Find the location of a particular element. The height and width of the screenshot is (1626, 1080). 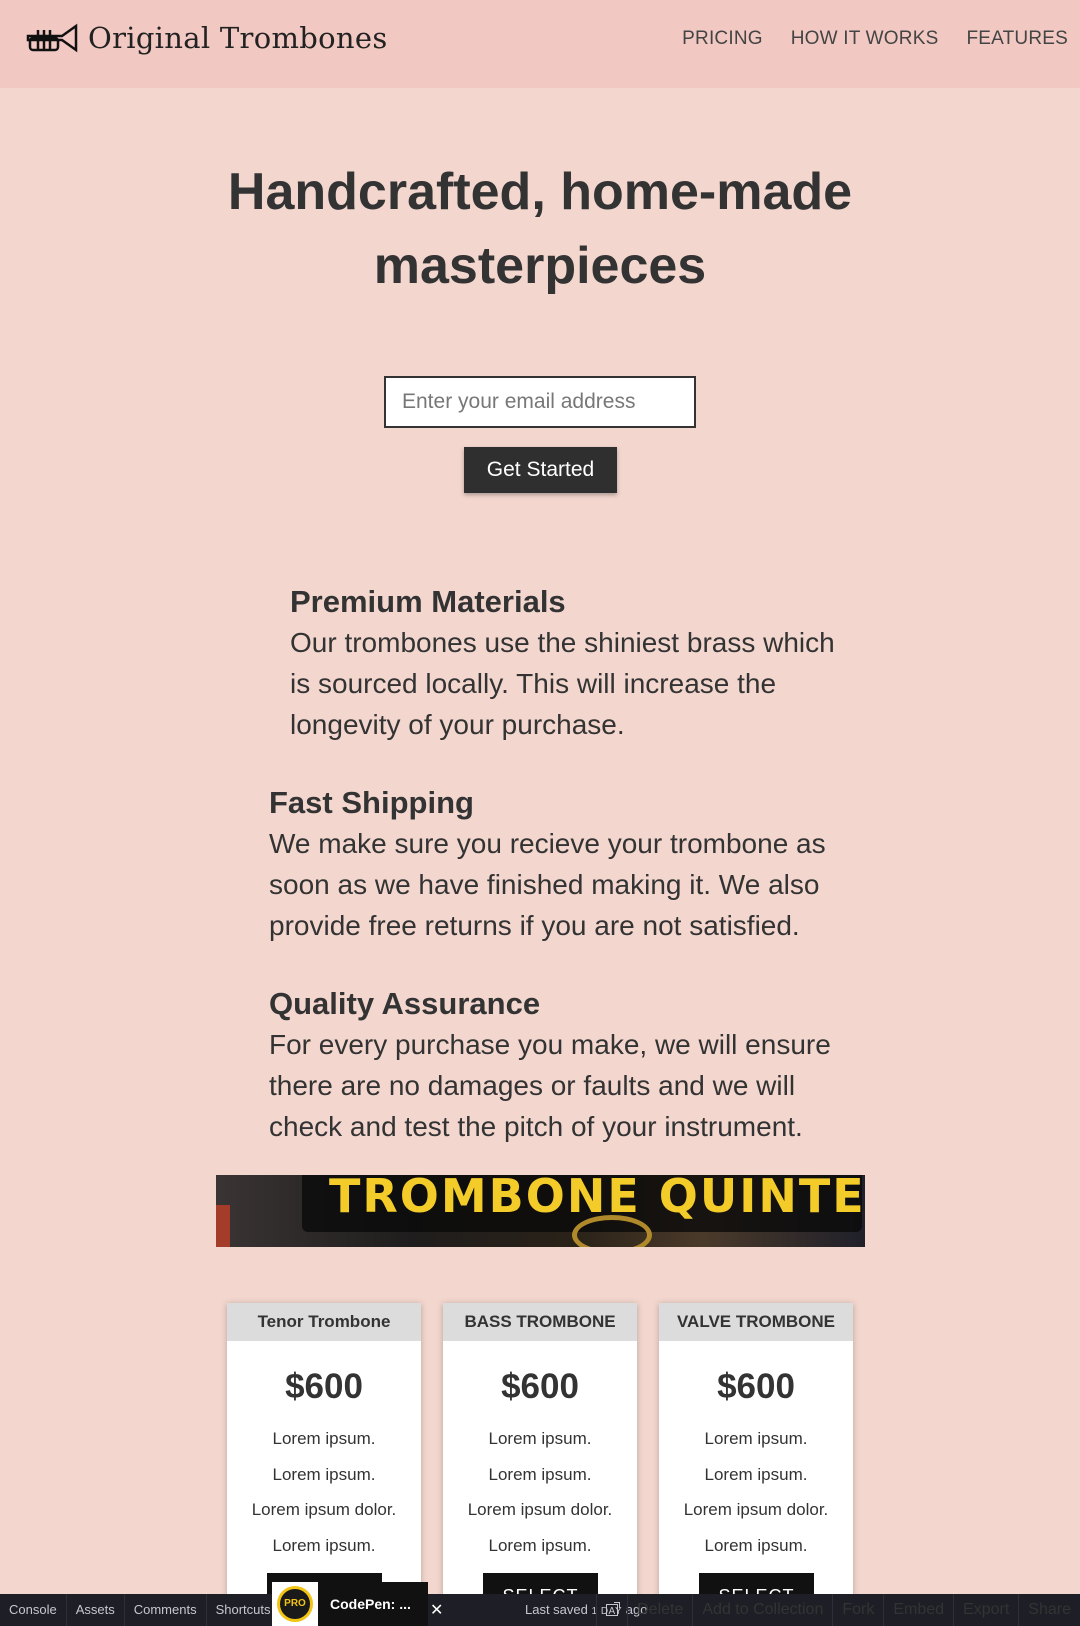

card-title: Tenor Trombone is located at coordinates (324, 1322).